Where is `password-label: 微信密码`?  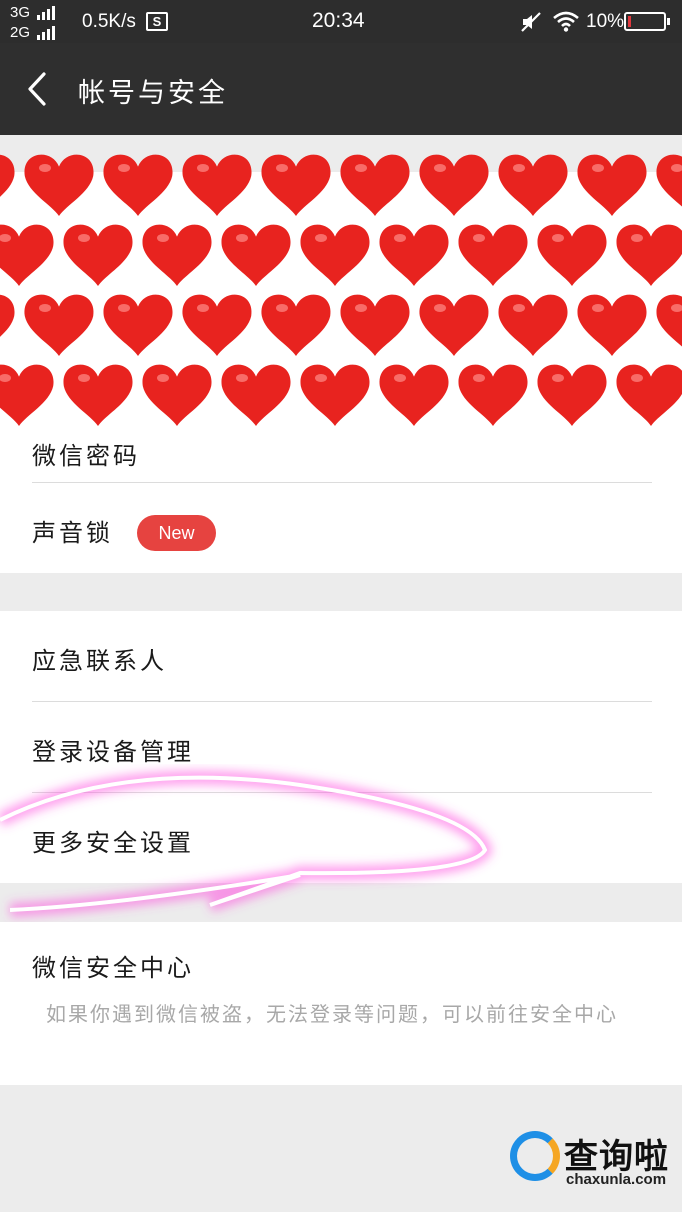 password-label: 微信密码 is located at coordinates (86, 456).